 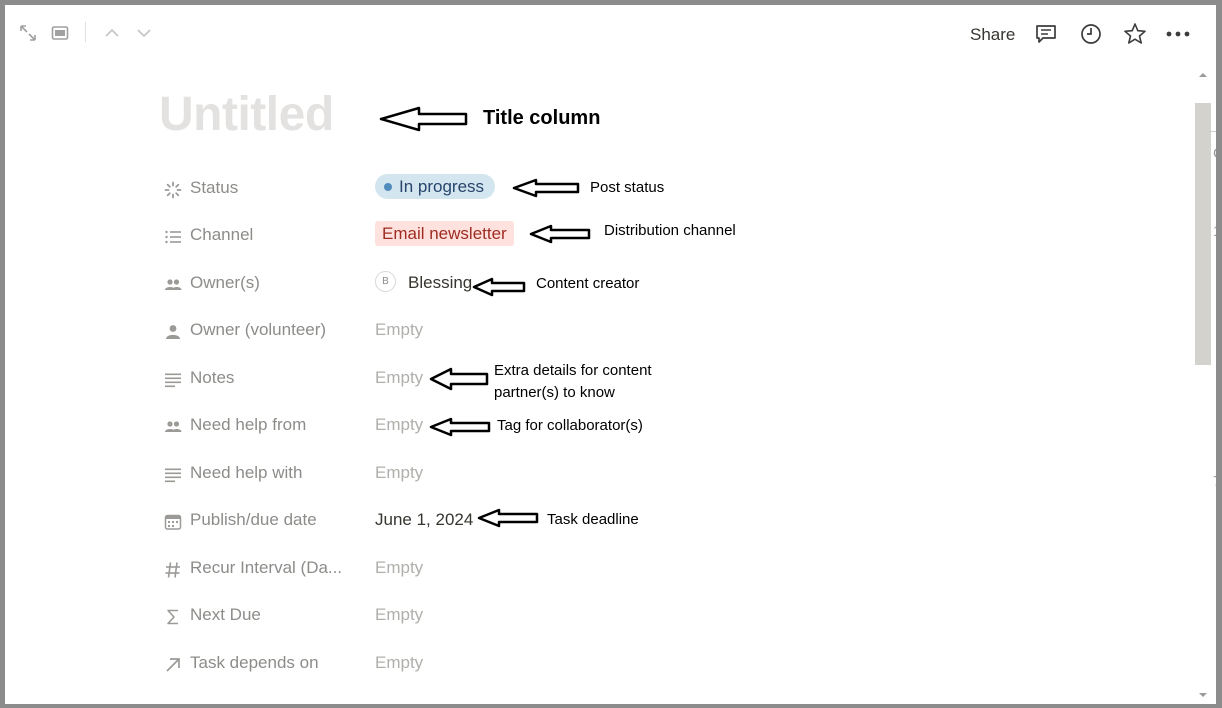 I want to click on chevron-down-icon, so click(x=144, y=35).